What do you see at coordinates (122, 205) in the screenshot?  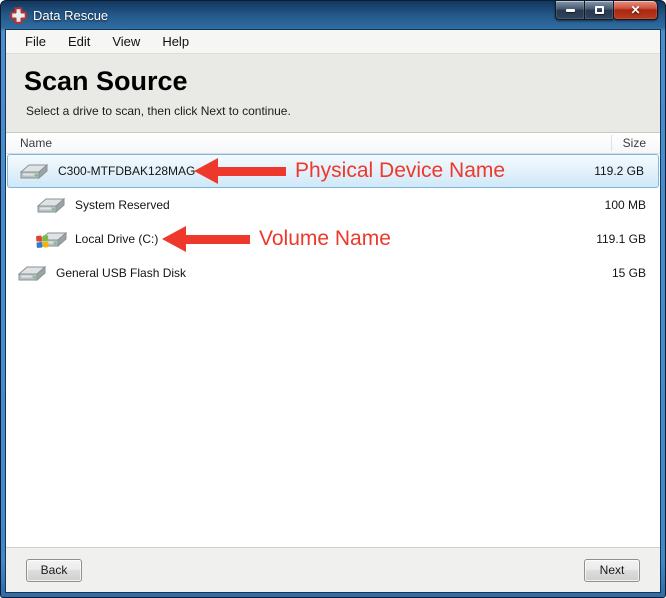 I see `drive-name: System Reserved` at bounding box center [122, 205].